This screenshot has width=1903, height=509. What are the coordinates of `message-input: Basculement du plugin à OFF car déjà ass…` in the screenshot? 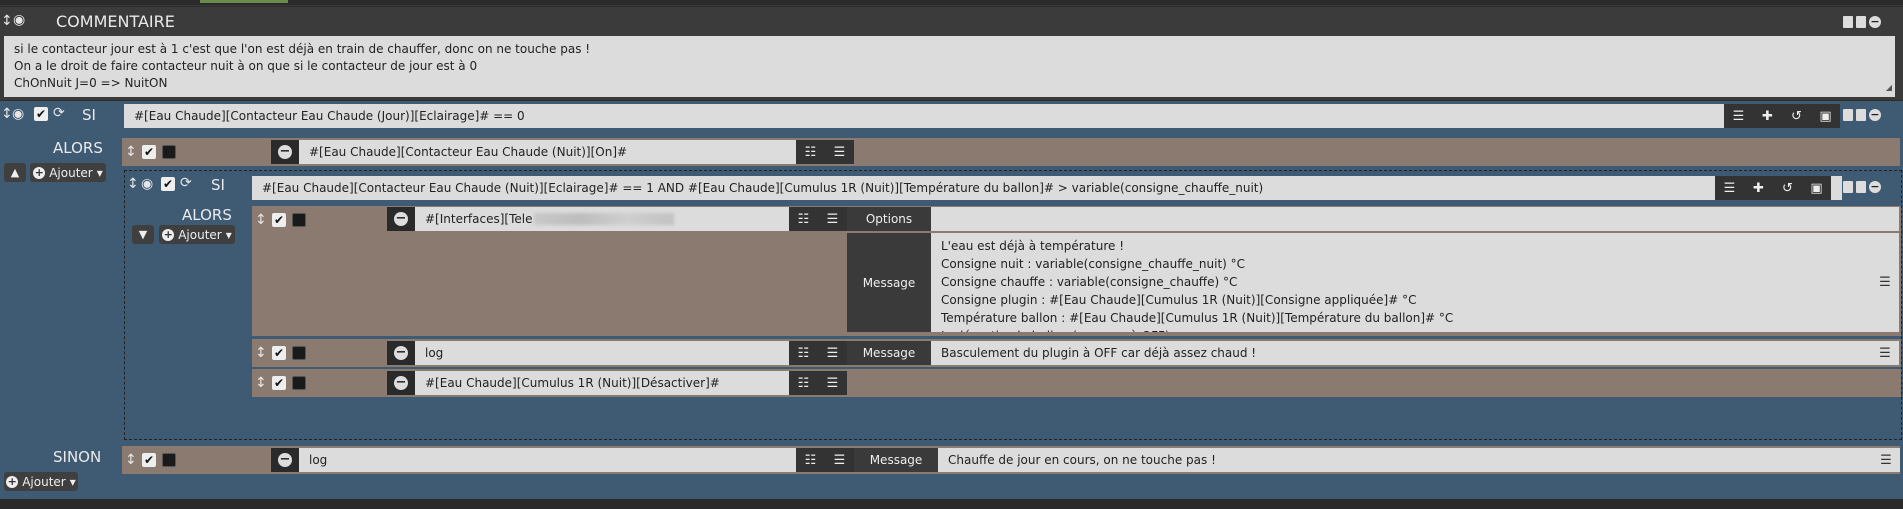 It's located at (1401, 353).